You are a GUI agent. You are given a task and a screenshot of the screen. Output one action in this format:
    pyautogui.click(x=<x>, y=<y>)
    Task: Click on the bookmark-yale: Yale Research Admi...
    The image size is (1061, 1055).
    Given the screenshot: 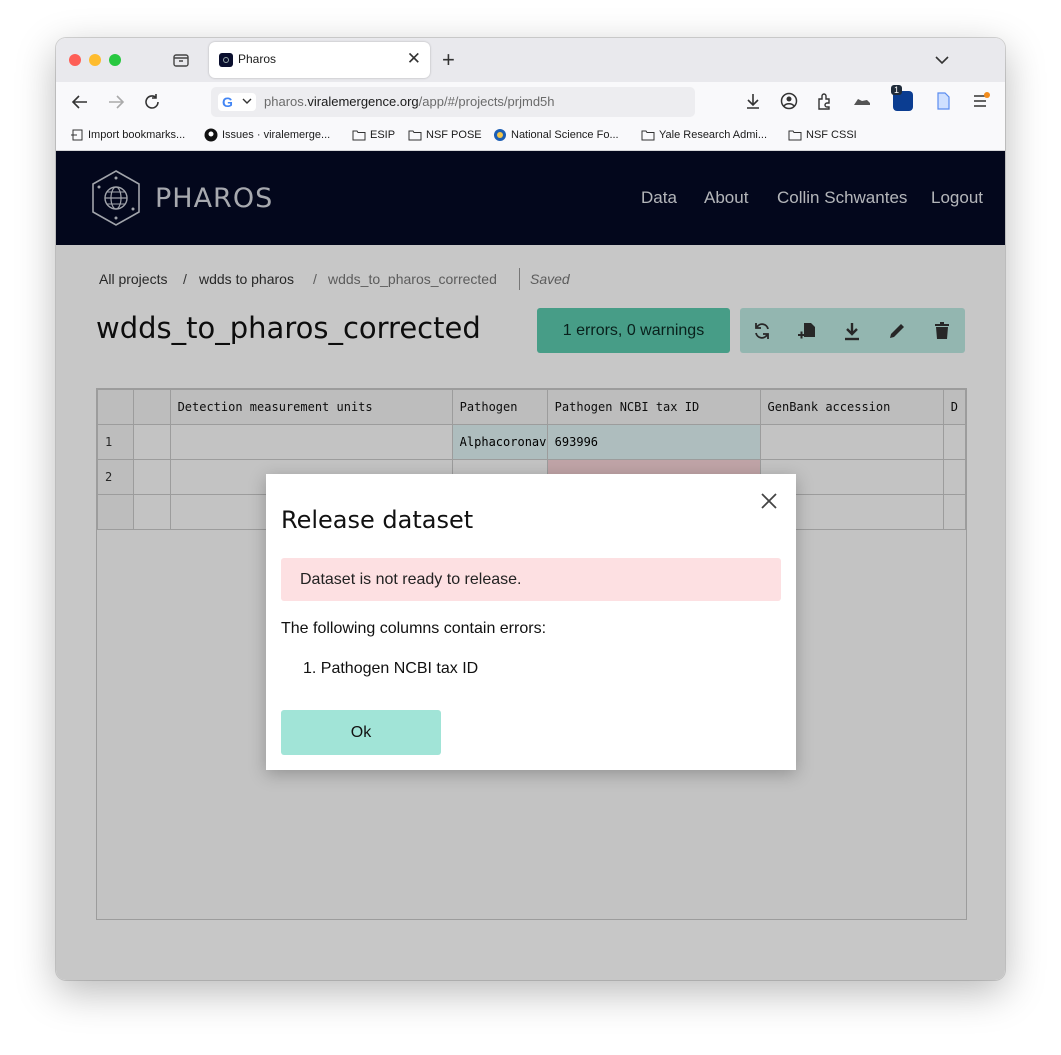 What is the action you would take?
    pyautogui.click(x=704, y=135)
    